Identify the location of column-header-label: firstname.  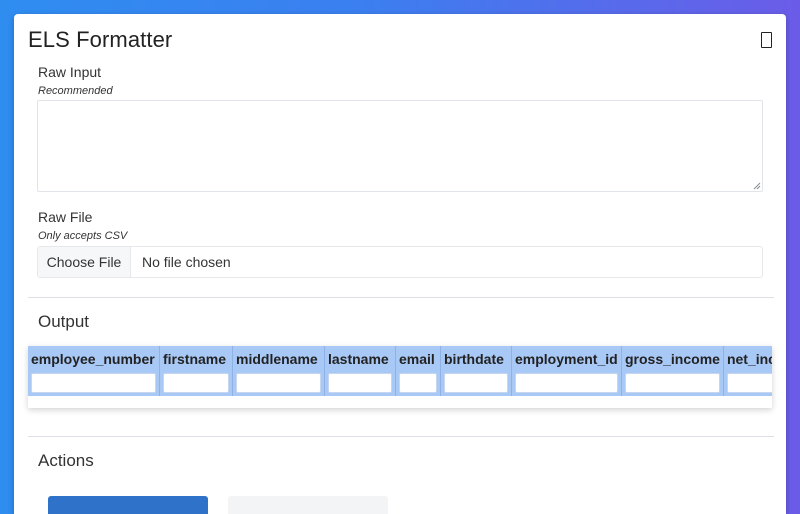
(195, 359).